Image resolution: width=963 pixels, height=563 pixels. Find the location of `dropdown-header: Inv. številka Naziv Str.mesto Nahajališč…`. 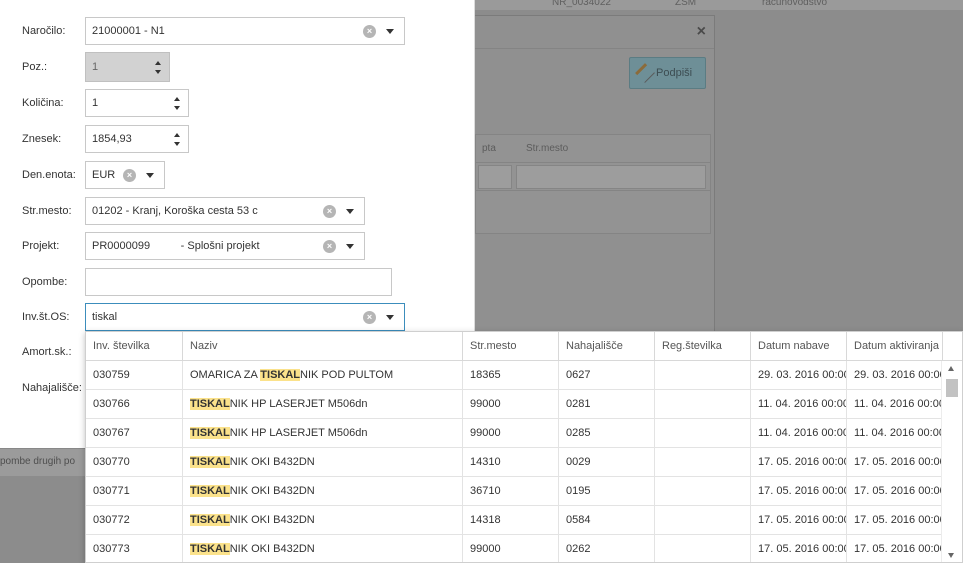

dropdown-header: Inv. številka Naziv Str.mesto Nahajališč… is located at coordinates (524, 346).